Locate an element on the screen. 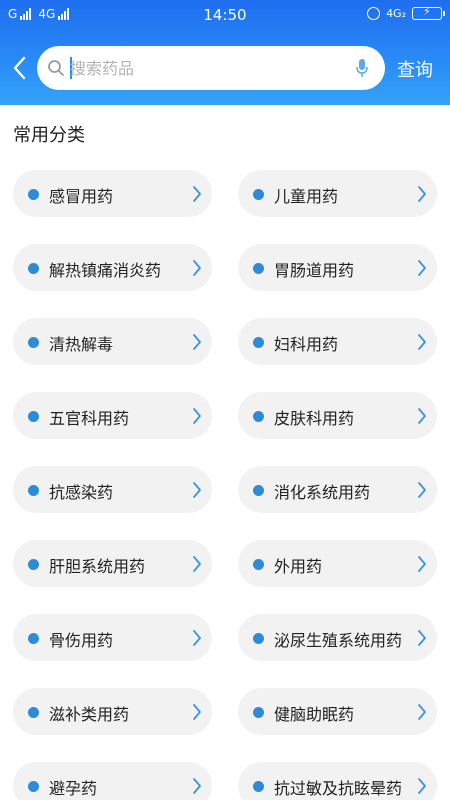 This screenshot has height=800, width=450. alarm-icon is located at coordinates (374, 13).